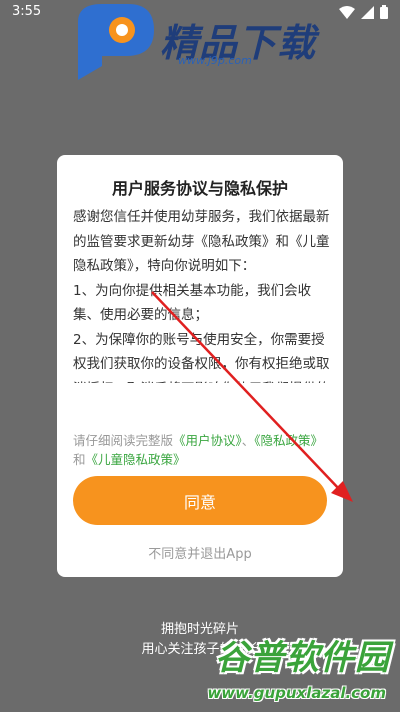 The image size is (400, 712). Describe the element at coordinates (288, 440) in the screenshot. I see `privacy-policy-link: 《隐私政策》` at that location.